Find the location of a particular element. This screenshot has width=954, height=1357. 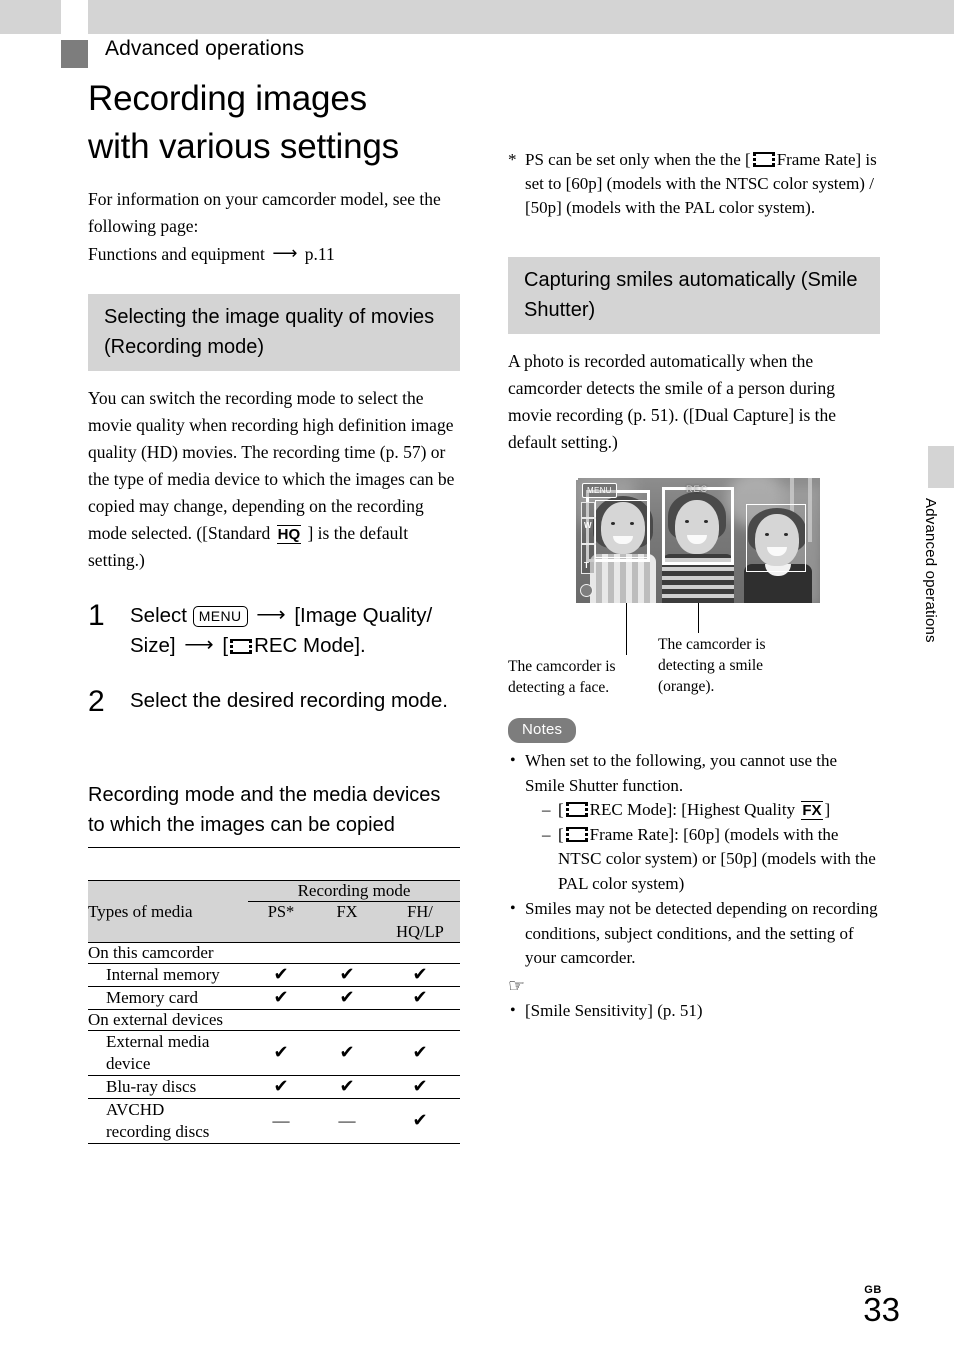

step-2-number: 2 is located at coordinates (96, 701).